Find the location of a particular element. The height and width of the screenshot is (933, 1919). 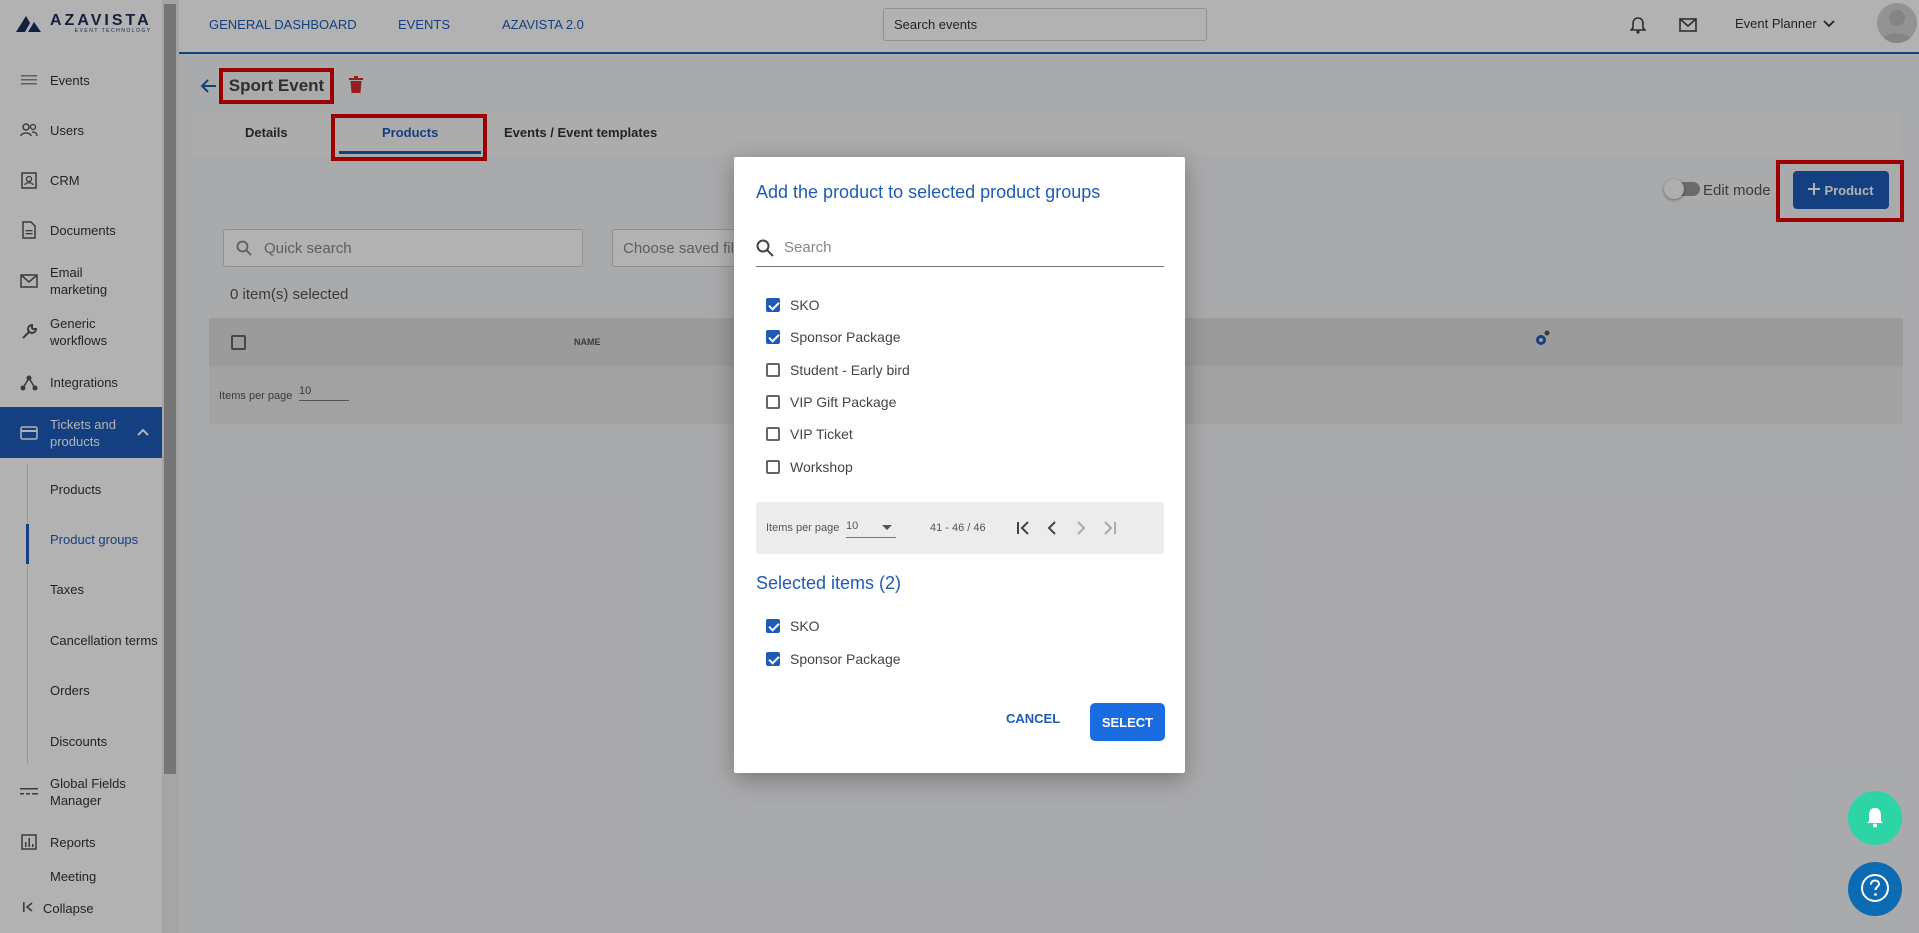

option-vip-ticket: VIP Ticket is located at coordinates (809, 434).